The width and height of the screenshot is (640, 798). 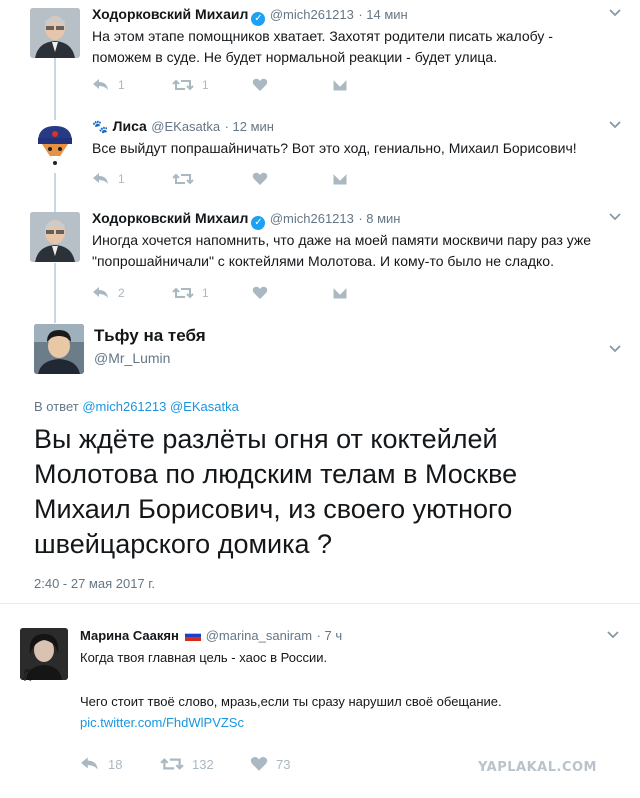 I want to click on tweet-time: · 14 мин, so click(x=382, y=14).